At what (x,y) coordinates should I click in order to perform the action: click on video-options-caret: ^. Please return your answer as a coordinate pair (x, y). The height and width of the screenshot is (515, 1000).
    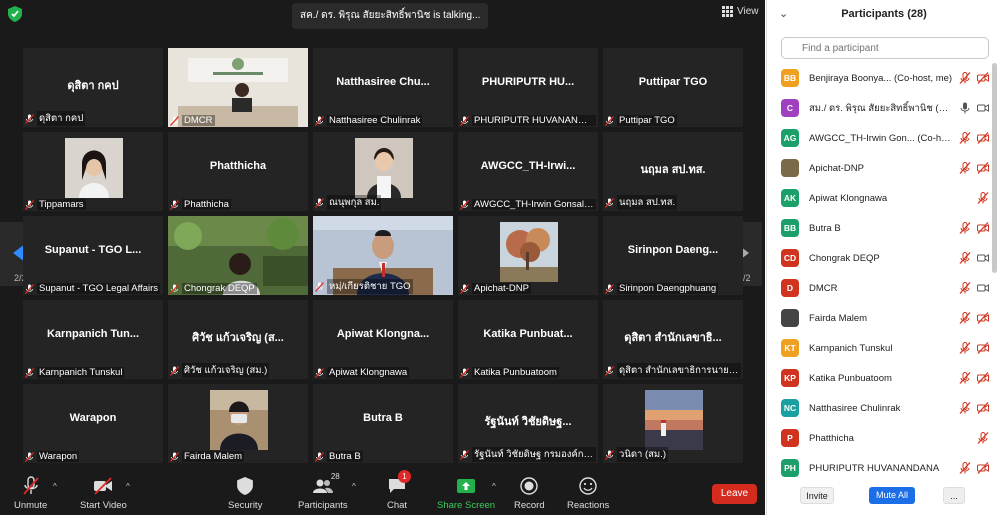
    Looking at the image, I should click on (128, 486).